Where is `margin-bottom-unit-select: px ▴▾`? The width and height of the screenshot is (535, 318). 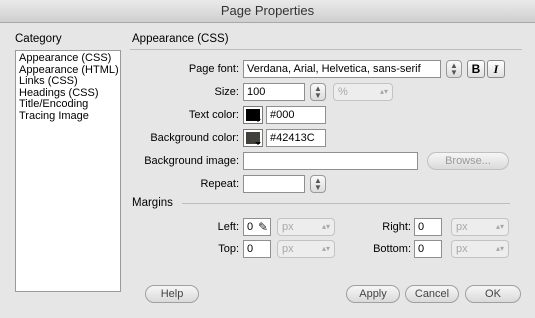
margin-bottom-unit-select: px ▴▾ is located at coordinates (480, 249).